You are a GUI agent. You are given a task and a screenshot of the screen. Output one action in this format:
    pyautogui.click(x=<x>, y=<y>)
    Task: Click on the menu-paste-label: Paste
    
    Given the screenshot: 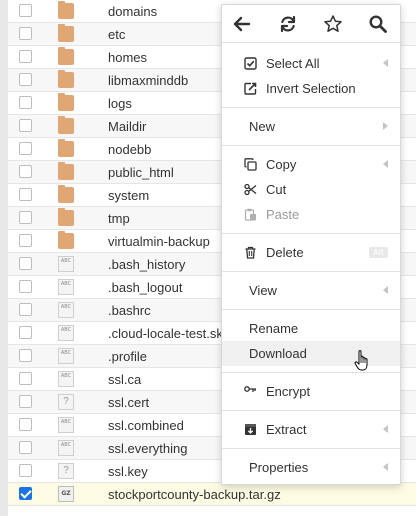 What is the action you would take?
    pyautogui.click(x=283, y=214)
    